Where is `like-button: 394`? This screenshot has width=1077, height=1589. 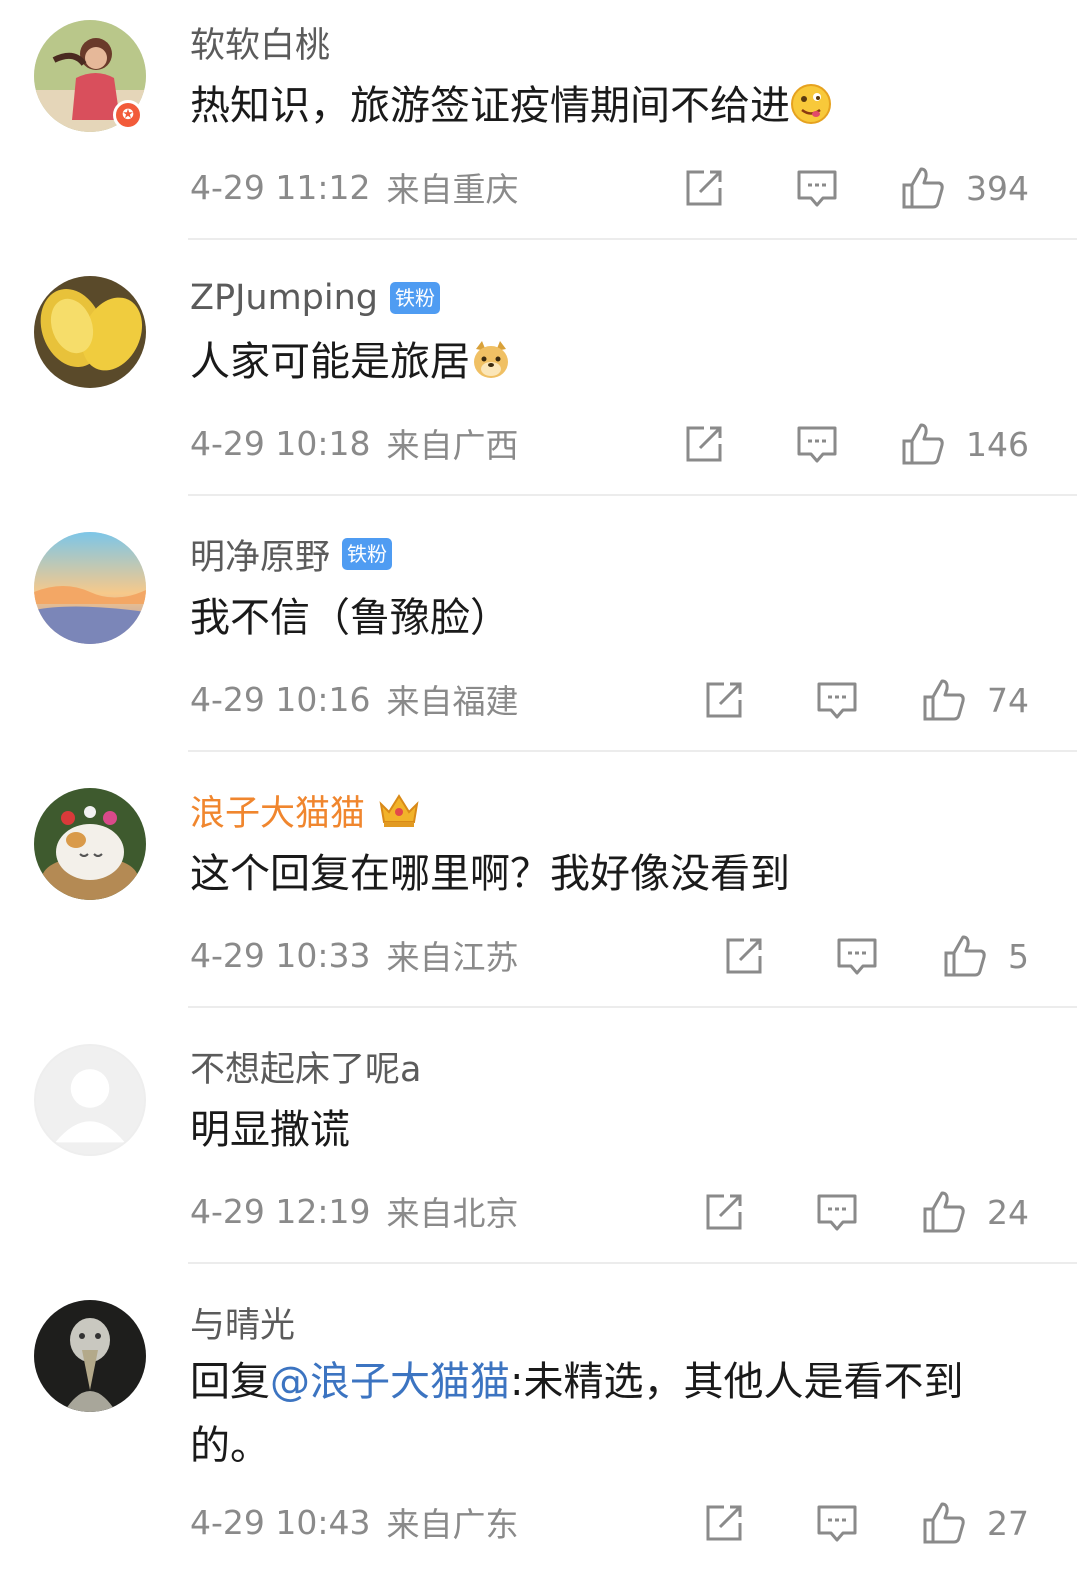
like-button: 394 is located at coordinates (964, 188).